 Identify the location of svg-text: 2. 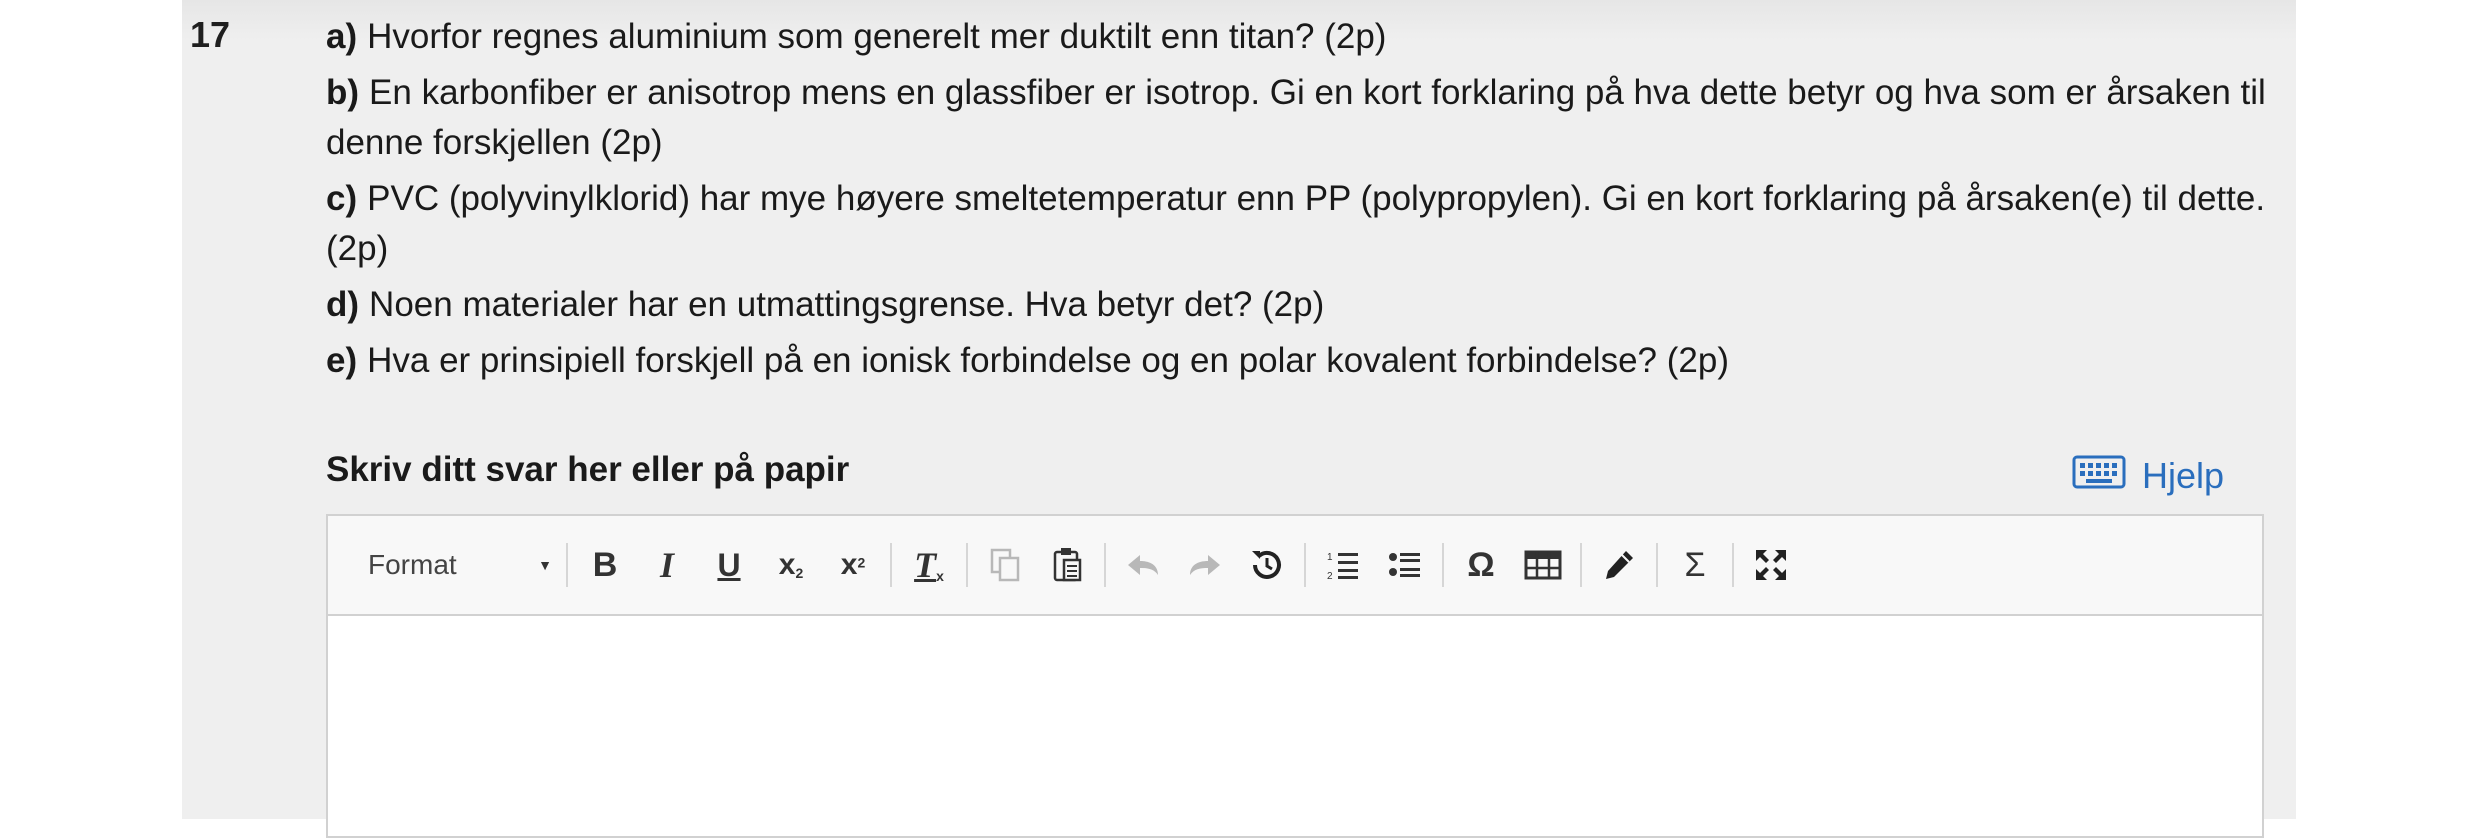
(1330, 576).